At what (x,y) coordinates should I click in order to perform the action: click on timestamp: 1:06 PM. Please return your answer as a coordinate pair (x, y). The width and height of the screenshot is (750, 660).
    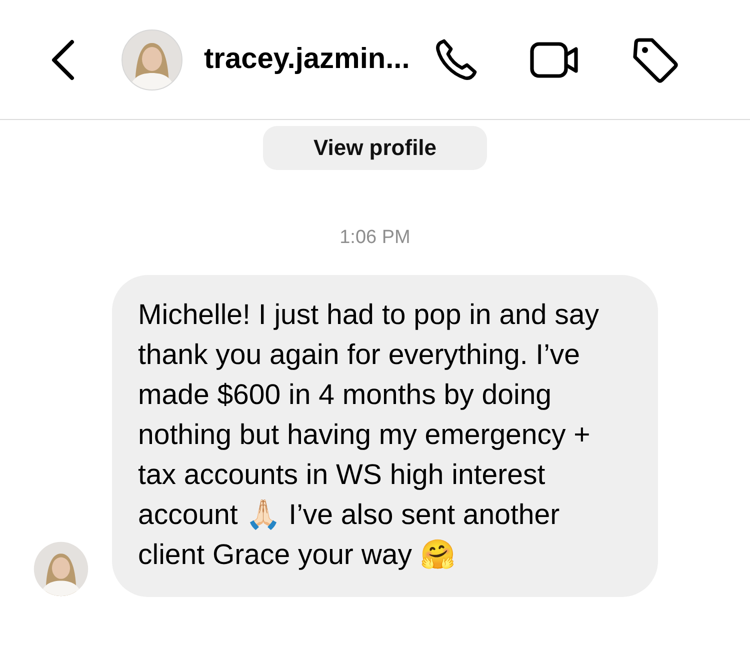
    Looking at the image, I should click on (375, 238).